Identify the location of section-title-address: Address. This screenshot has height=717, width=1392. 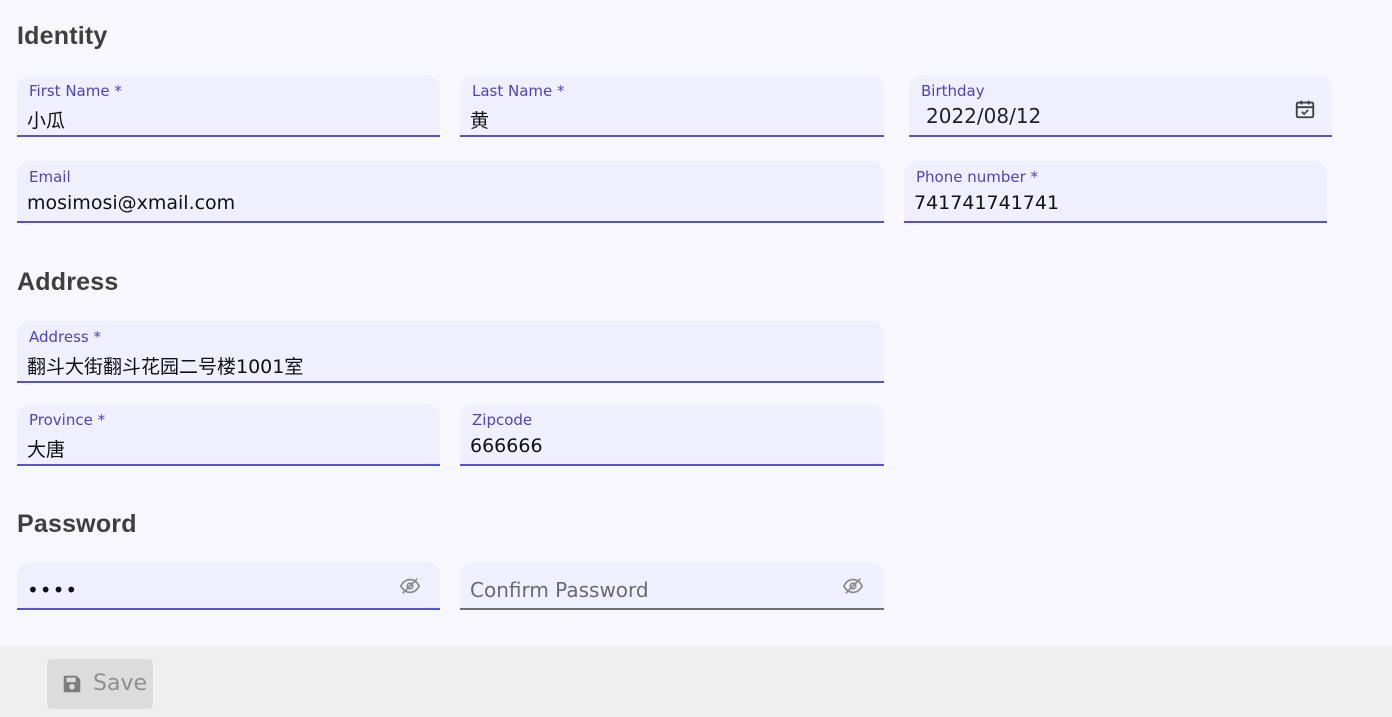
(68, 282).